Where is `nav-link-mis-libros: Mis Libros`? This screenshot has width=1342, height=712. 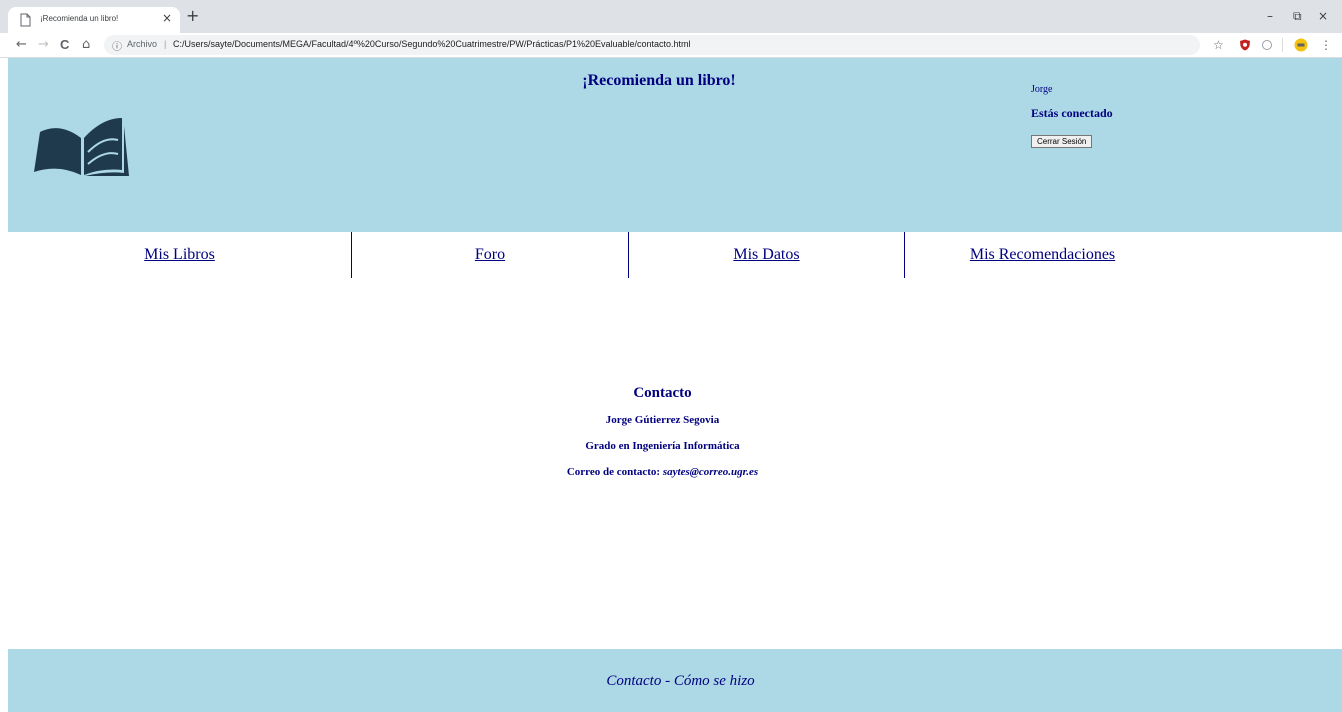
nav-link-mis-libros: Mis Libros is located at coordinates (179, 255).